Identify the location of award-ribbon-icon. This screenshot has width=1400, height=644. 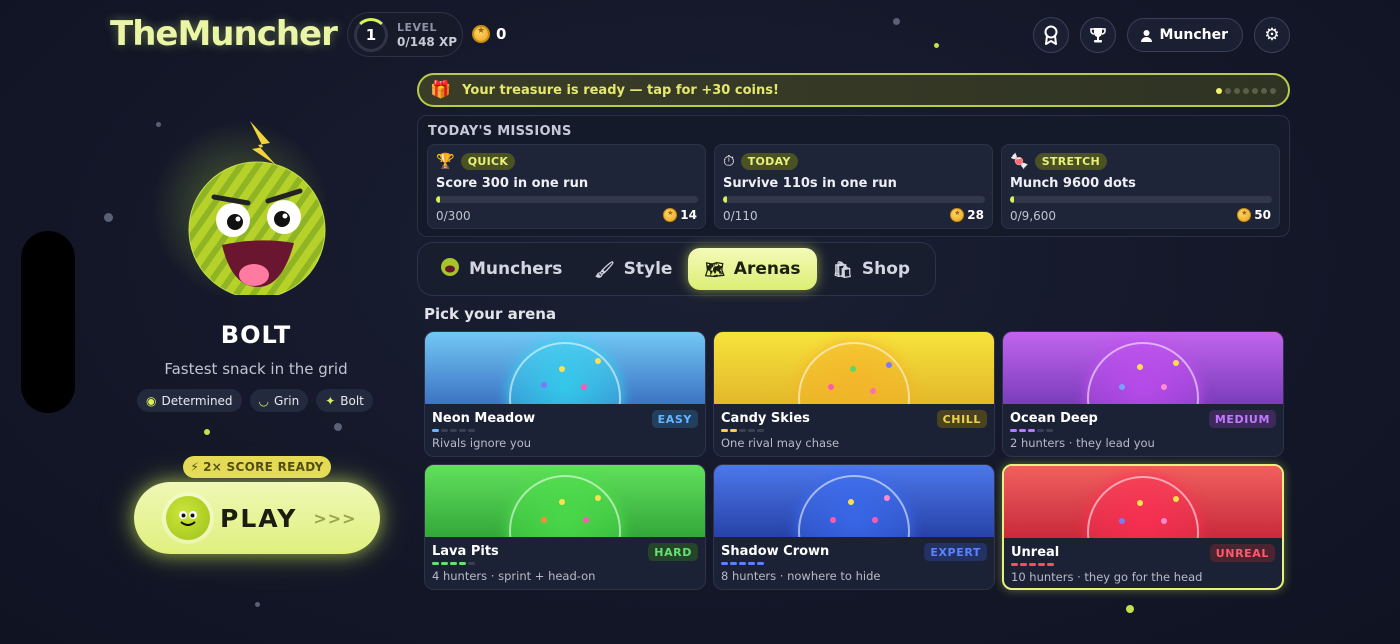
(1051, 35).